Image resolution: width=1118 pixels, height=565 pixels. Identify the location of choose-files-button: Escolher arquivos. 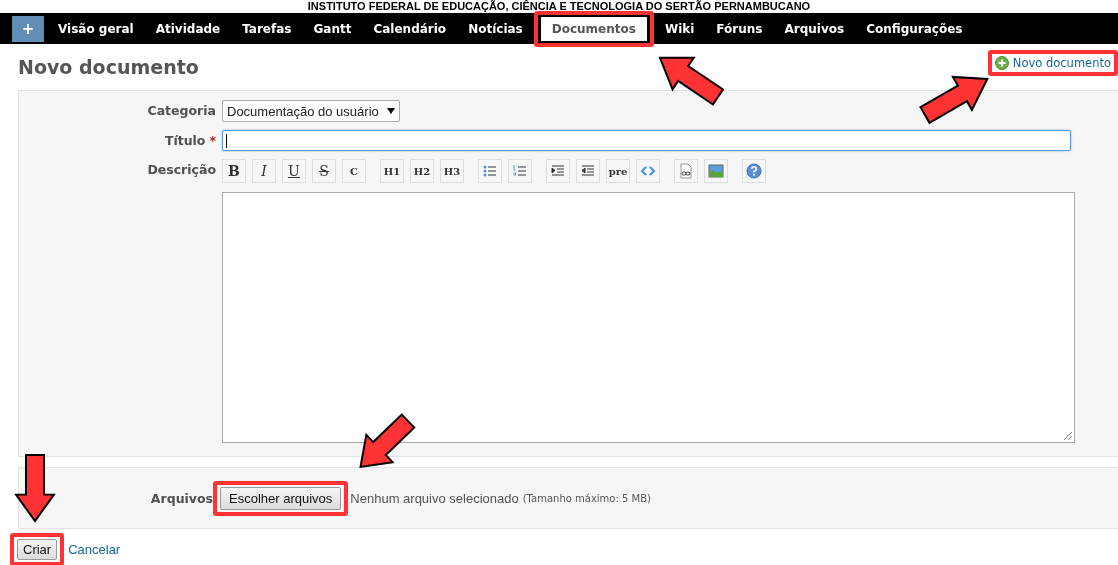
(281, 498).